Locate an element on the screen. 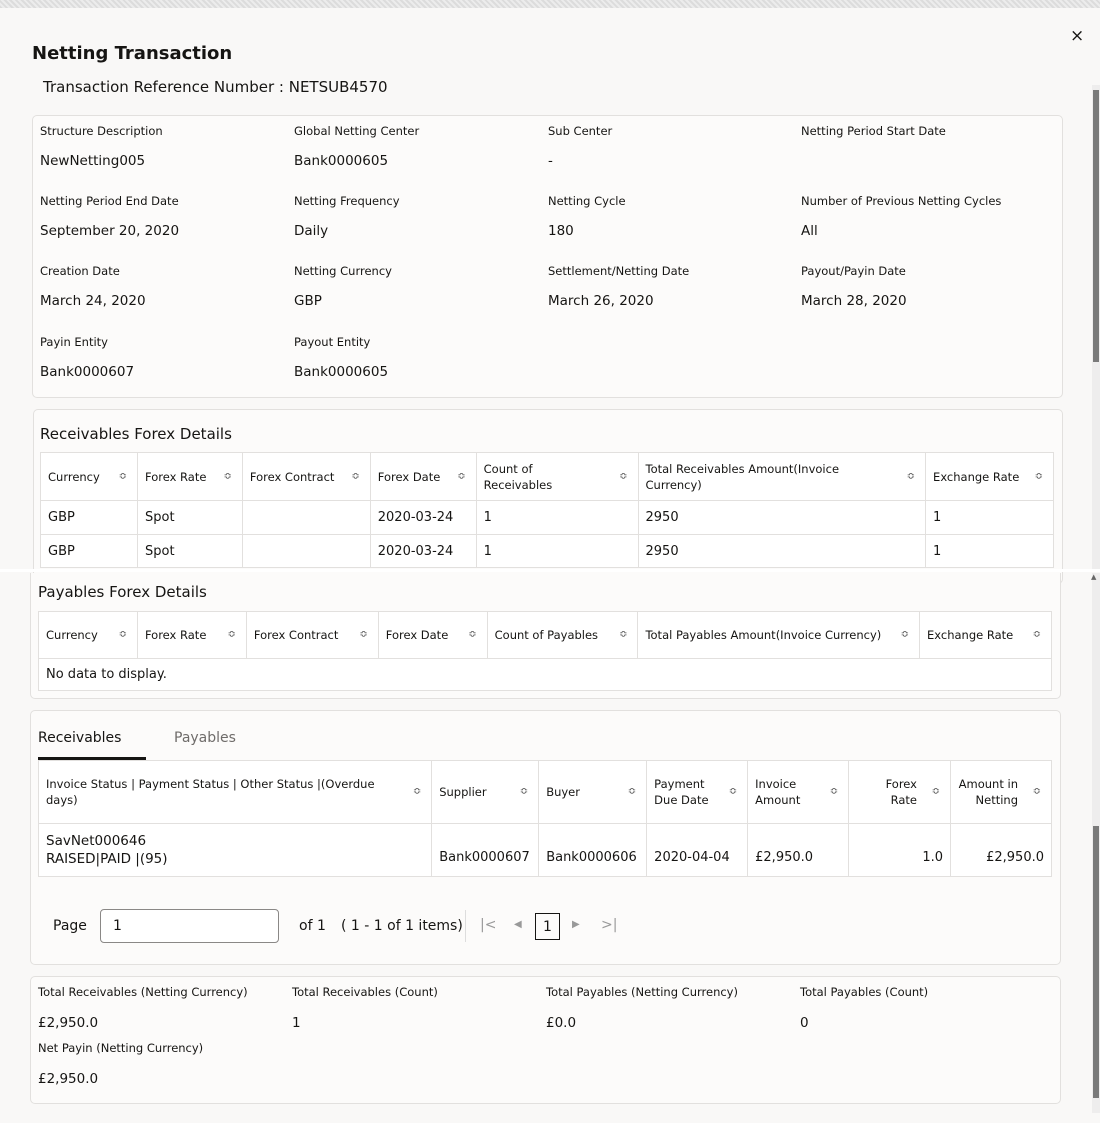 This screenshot has height=1123, width=1100. total-label: Total Receivables (Count) is located at coordinates (365, 992).